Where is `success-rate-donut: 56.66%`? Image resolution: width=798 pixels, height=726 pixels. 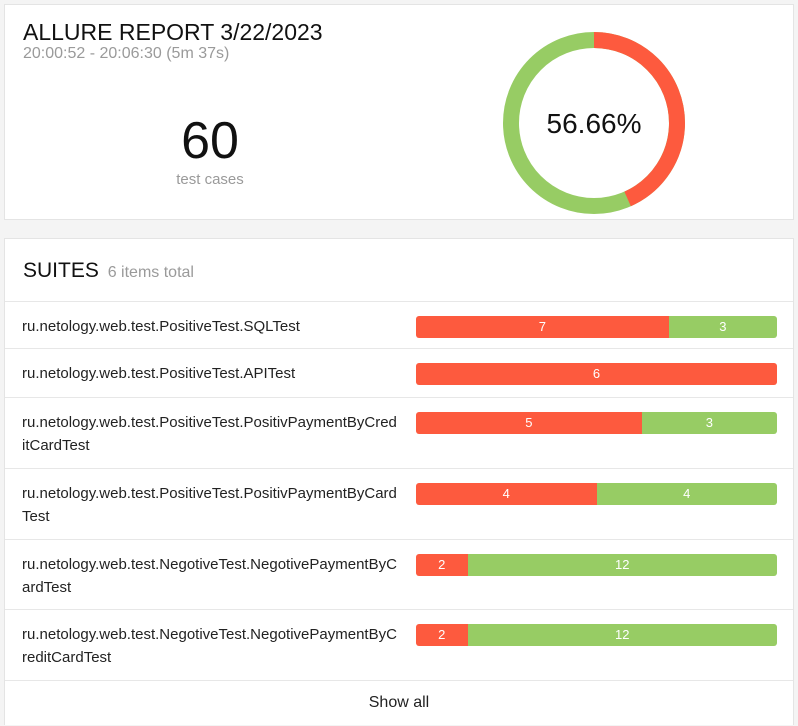
success-rate-donut: 56.66% is located at coordinates (594, 123).